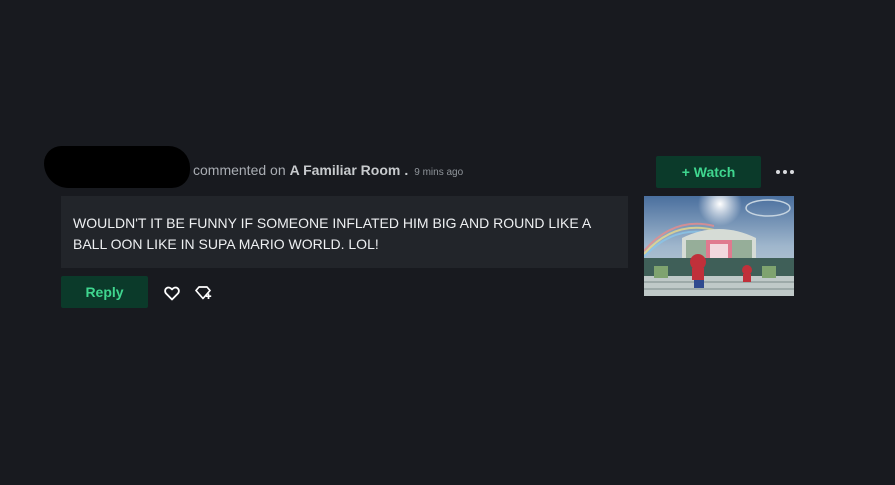  What do you see at coordinates (345, 170) in the screenshot?
I see `deviation-title-link: A Familiar Room` at bounding box center [345, 170].